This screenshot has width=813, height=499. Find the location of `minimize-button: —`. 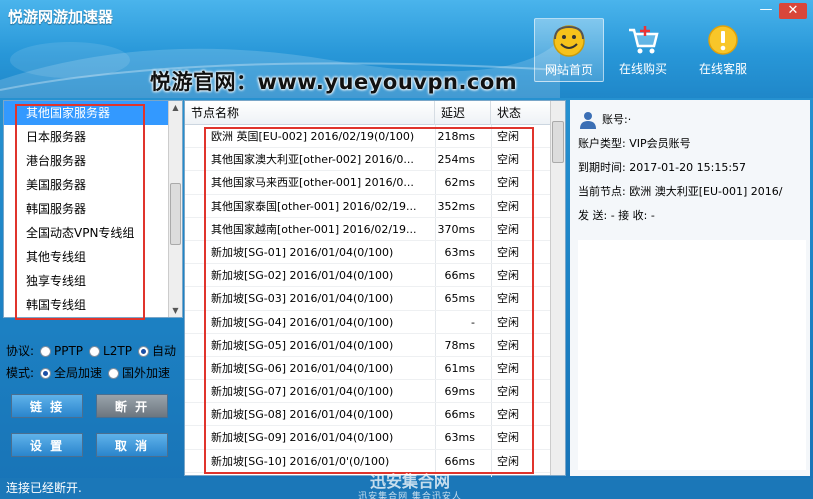

minimize-button: — is located at coordinates (766, 11).